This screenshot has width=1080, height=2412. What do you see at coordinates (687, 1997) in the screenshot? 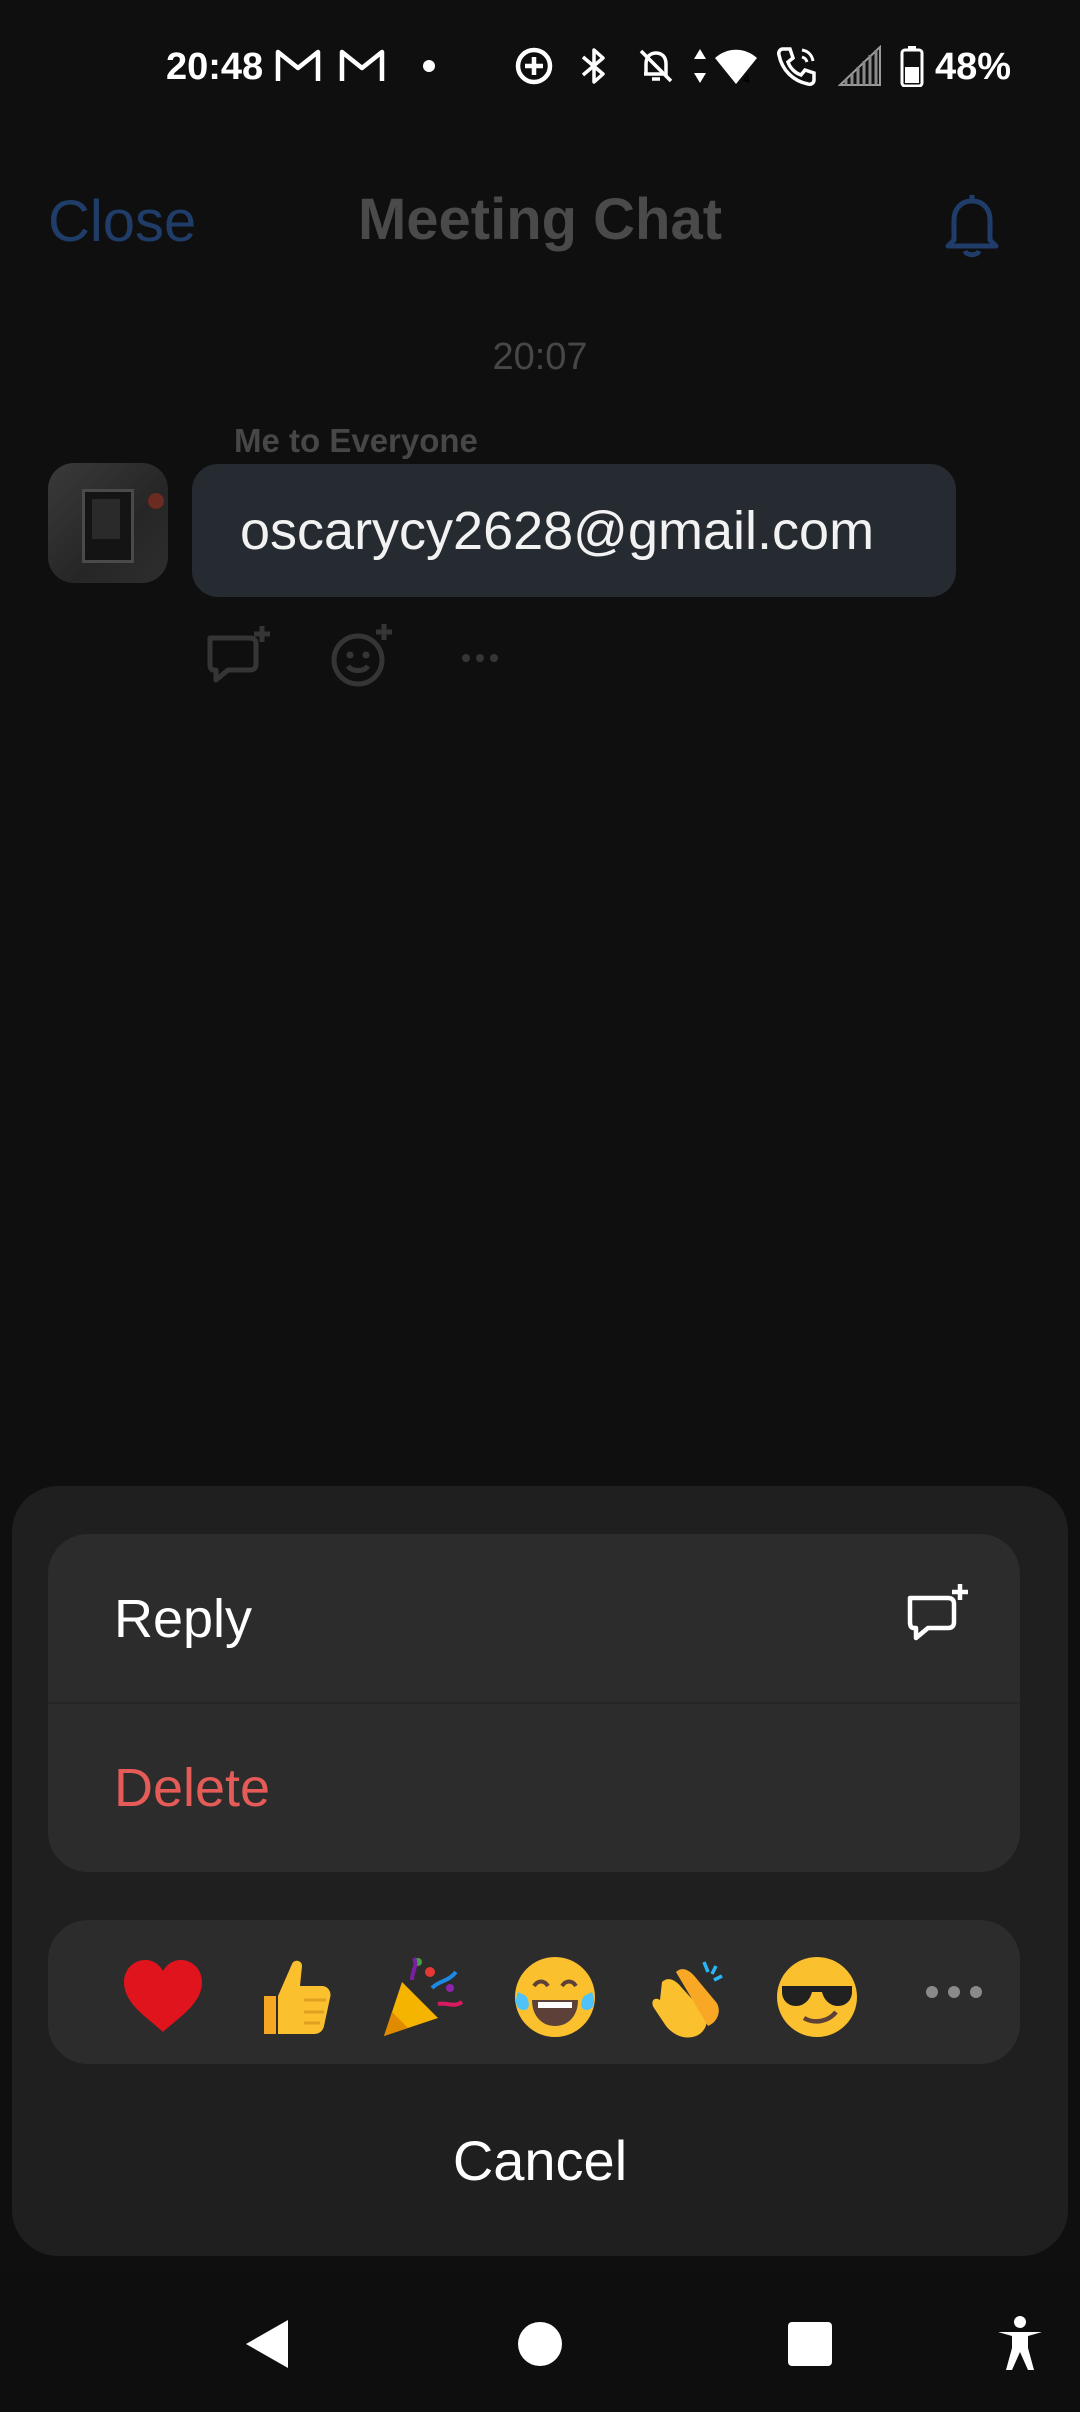
I see `clapping-hands-emoji` at bounding box center [687, 1997].